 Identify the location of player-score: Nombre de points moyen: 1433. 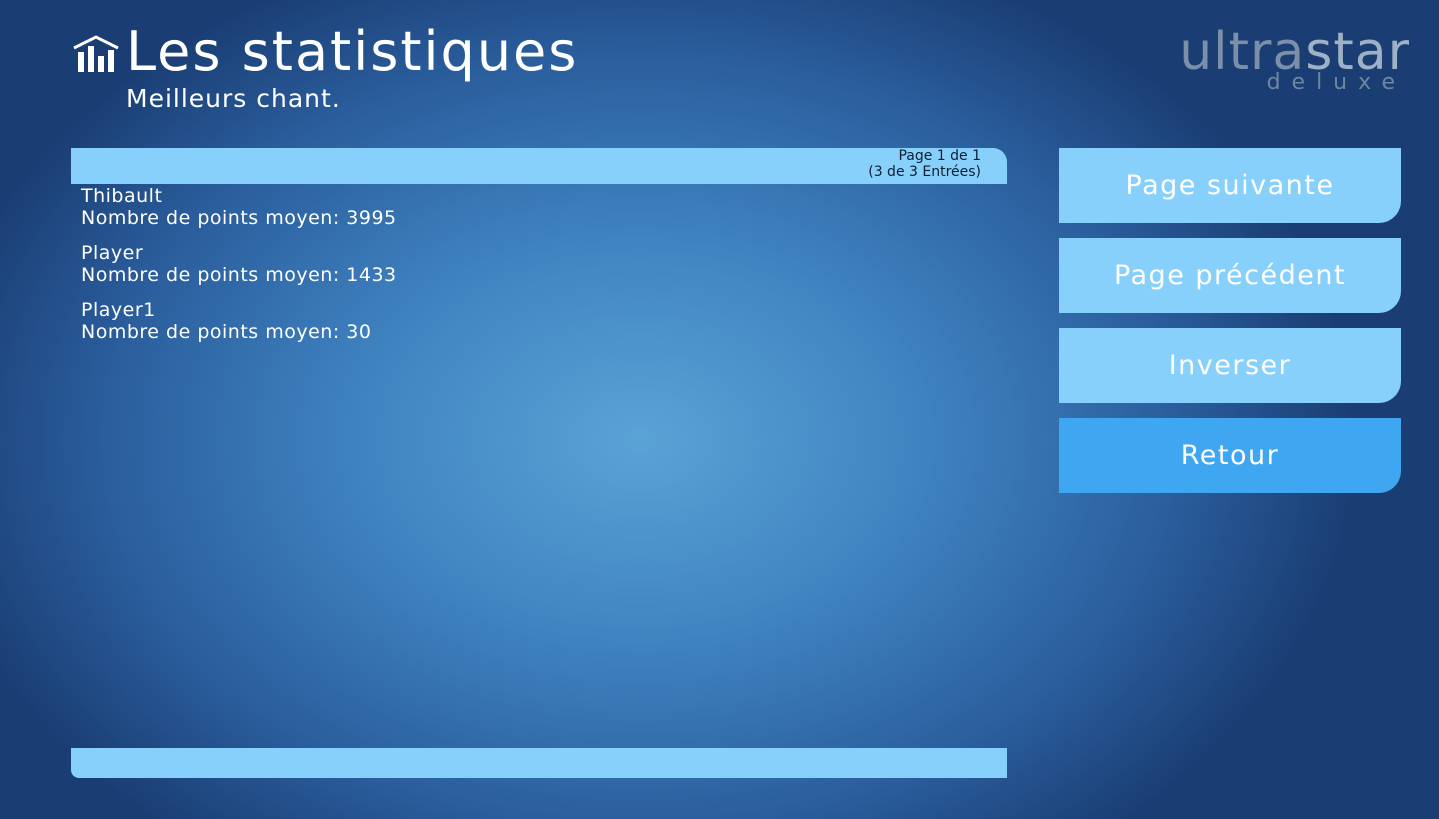
(239, 275).